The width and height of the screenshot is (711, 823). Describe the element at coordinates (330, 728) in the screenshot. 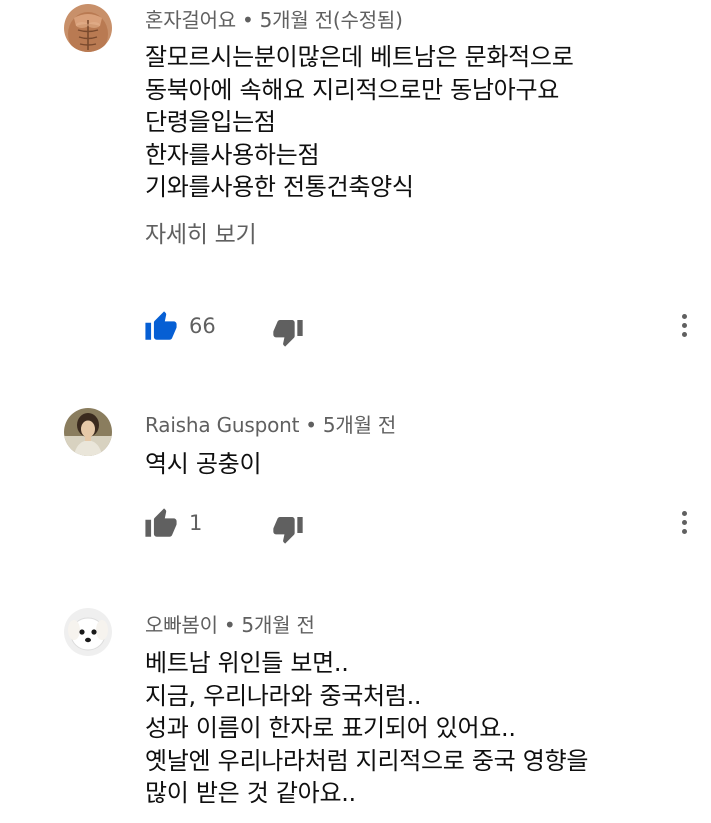

I see `comment-line: 성과 이름이 한자로 표기되어 있어요..` at that location.